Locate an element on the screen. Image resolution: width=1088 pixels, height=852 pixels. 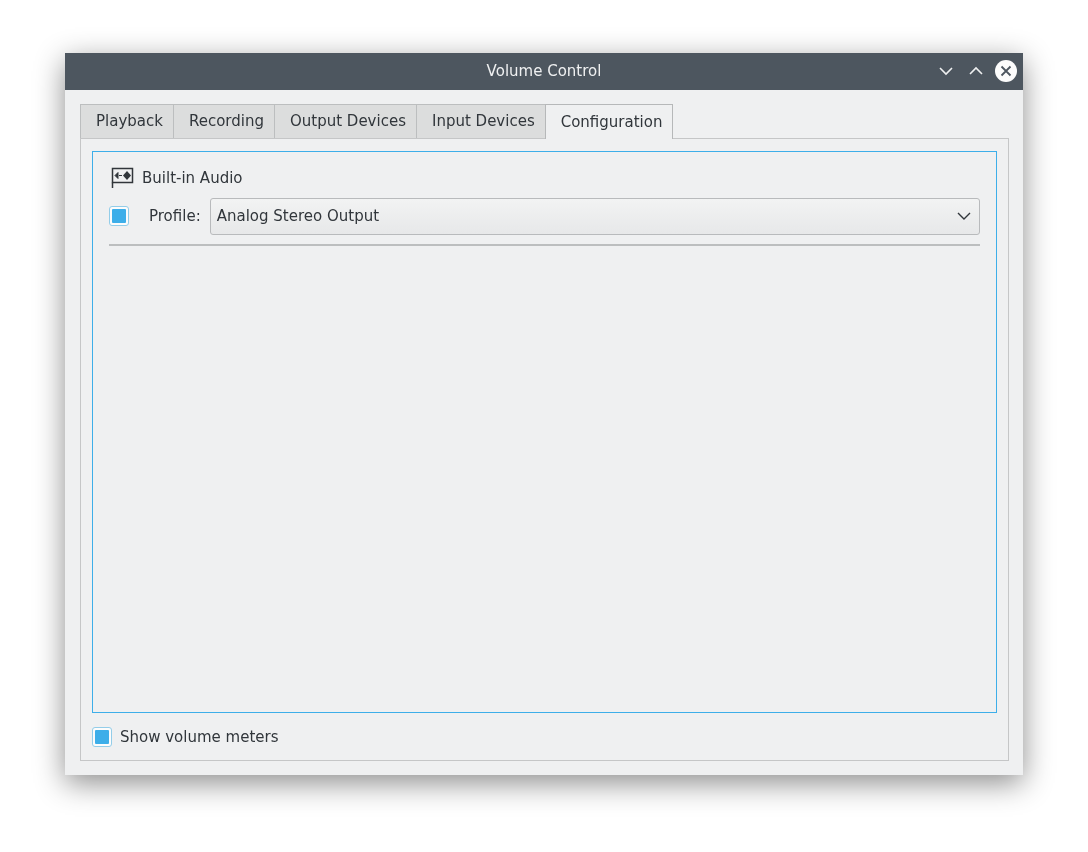
tab: Input Devices is located at coordinates (480, 121).